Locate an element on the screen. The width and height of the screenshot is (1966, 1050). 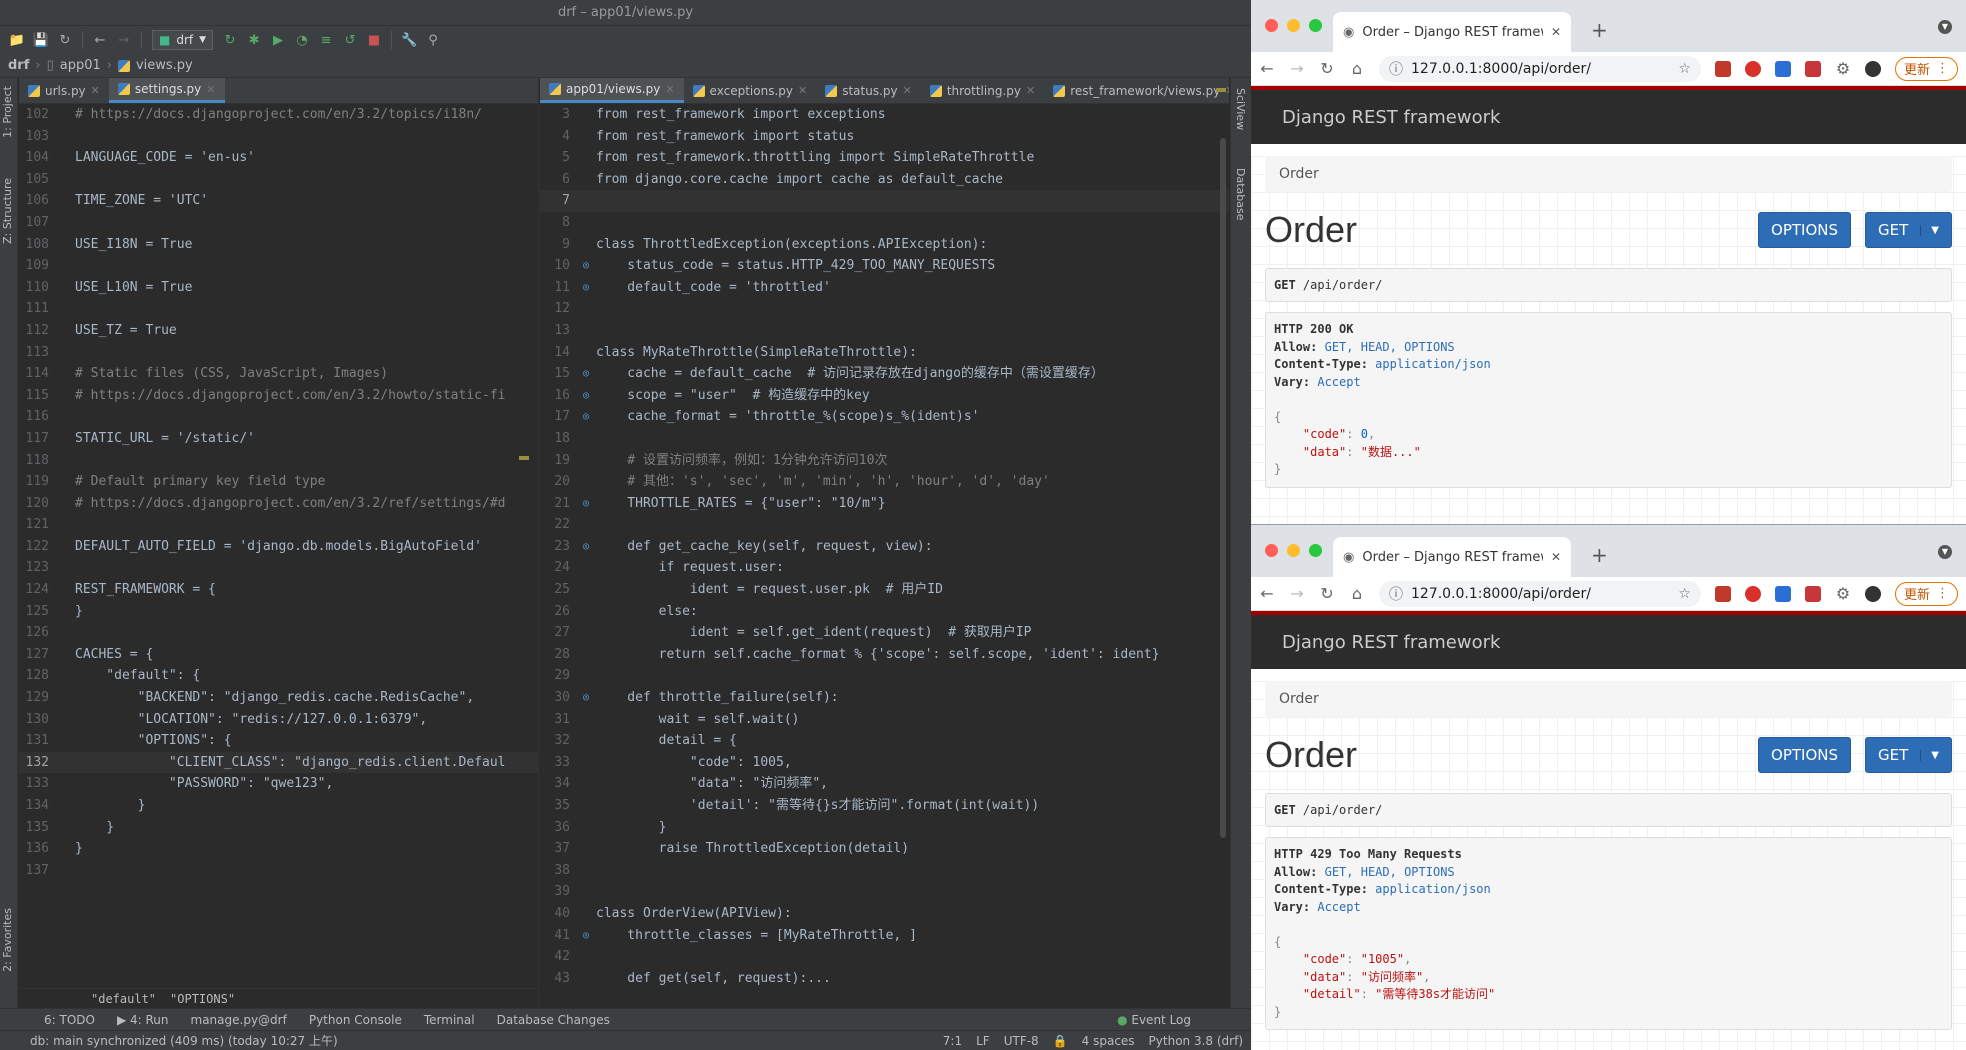
line-number: 28 is located at coordinates (558, 655).